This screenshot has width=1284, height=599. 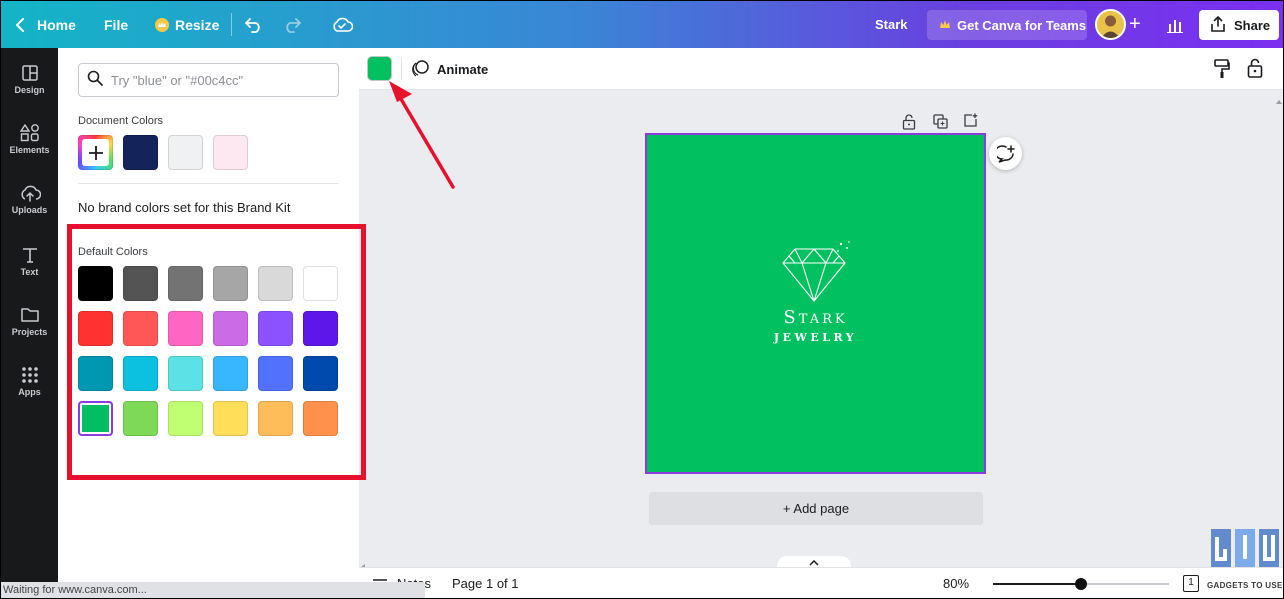 What do you see at coordinates (1218, 25) in the screenshot?
I see `share-upload-icon` at bounding box center [1218, 25].